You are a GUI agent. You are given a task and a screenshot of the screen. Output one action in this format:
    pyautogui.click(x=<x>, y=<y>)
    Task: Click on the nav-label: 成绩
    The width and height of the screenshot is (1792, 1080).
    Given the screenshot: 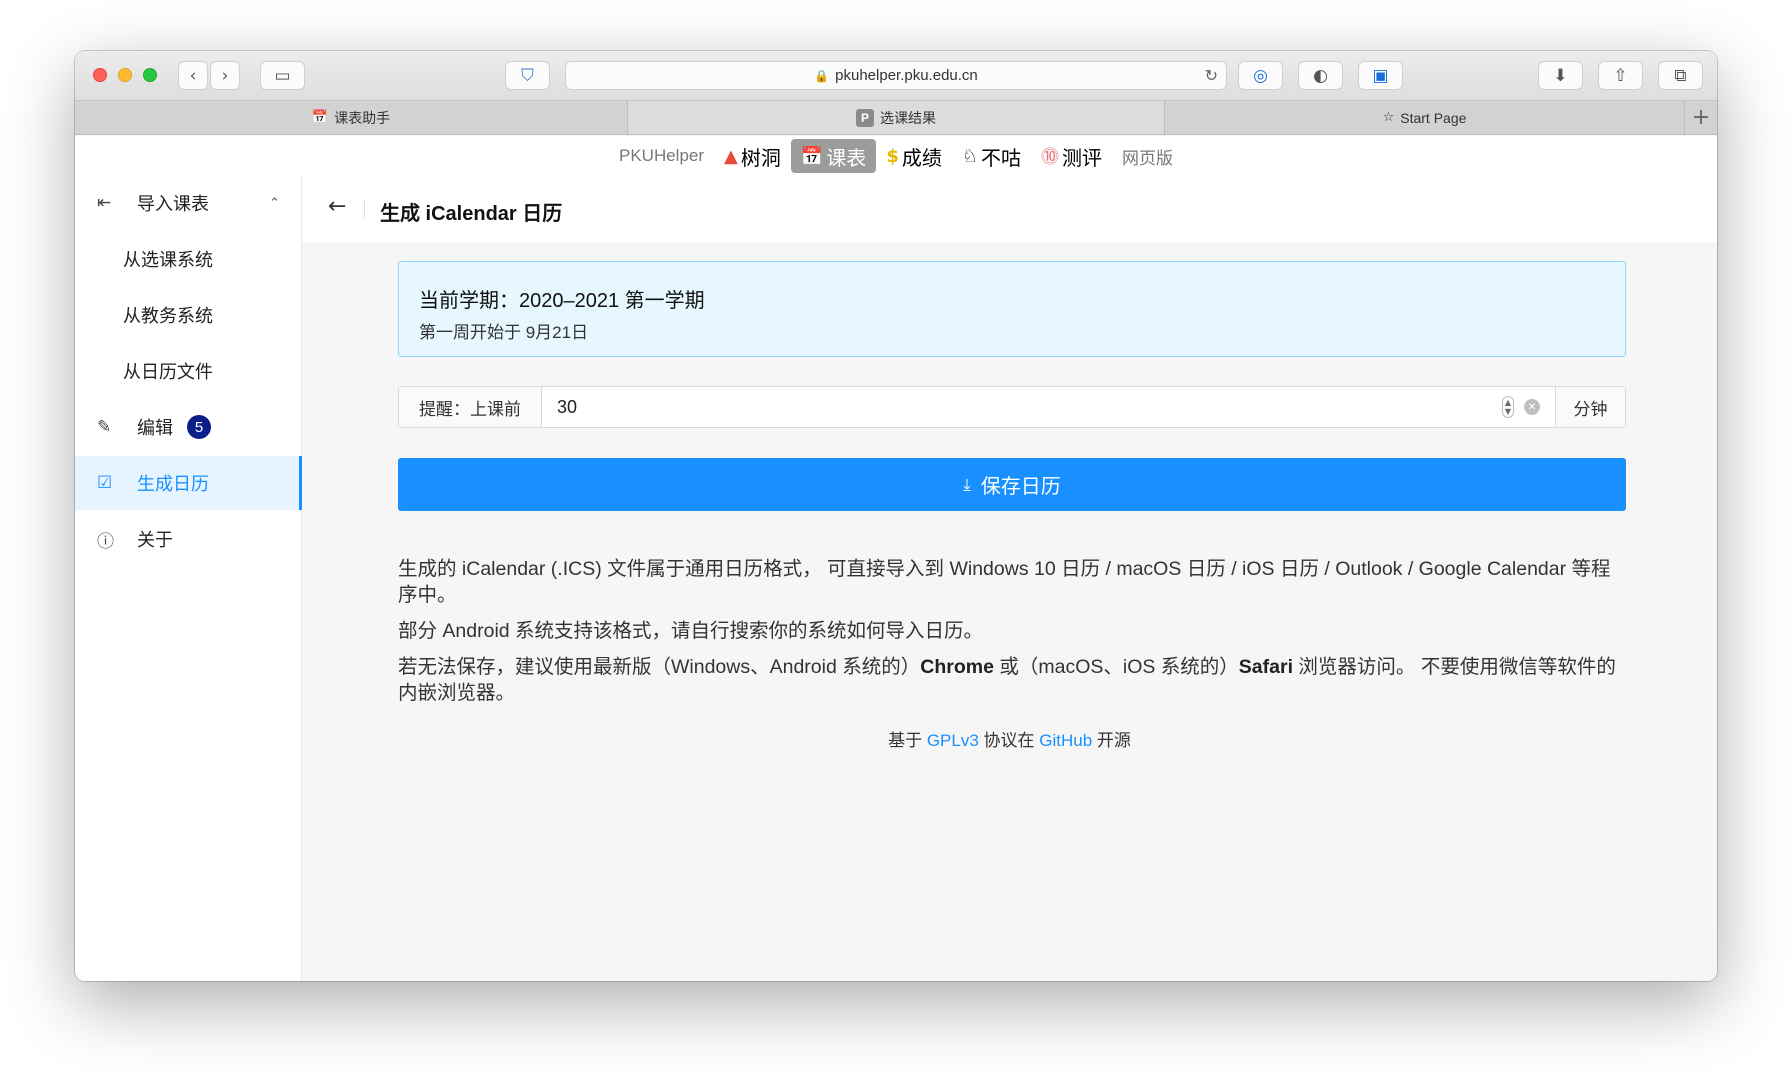 What is the action you would take?
    pyautogui.click(x=921, y=158)
    